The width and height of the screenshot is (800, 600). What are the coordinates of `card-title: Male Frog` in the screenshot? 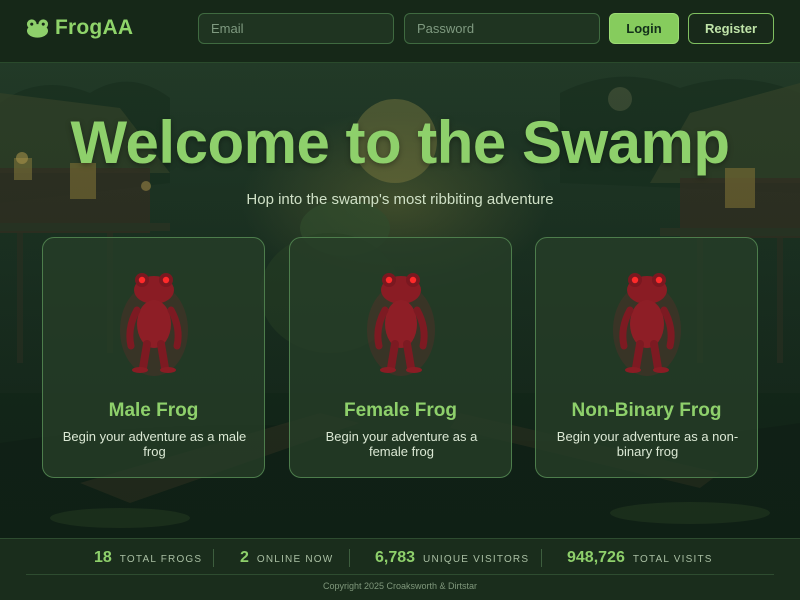 It's located at (153, 410).